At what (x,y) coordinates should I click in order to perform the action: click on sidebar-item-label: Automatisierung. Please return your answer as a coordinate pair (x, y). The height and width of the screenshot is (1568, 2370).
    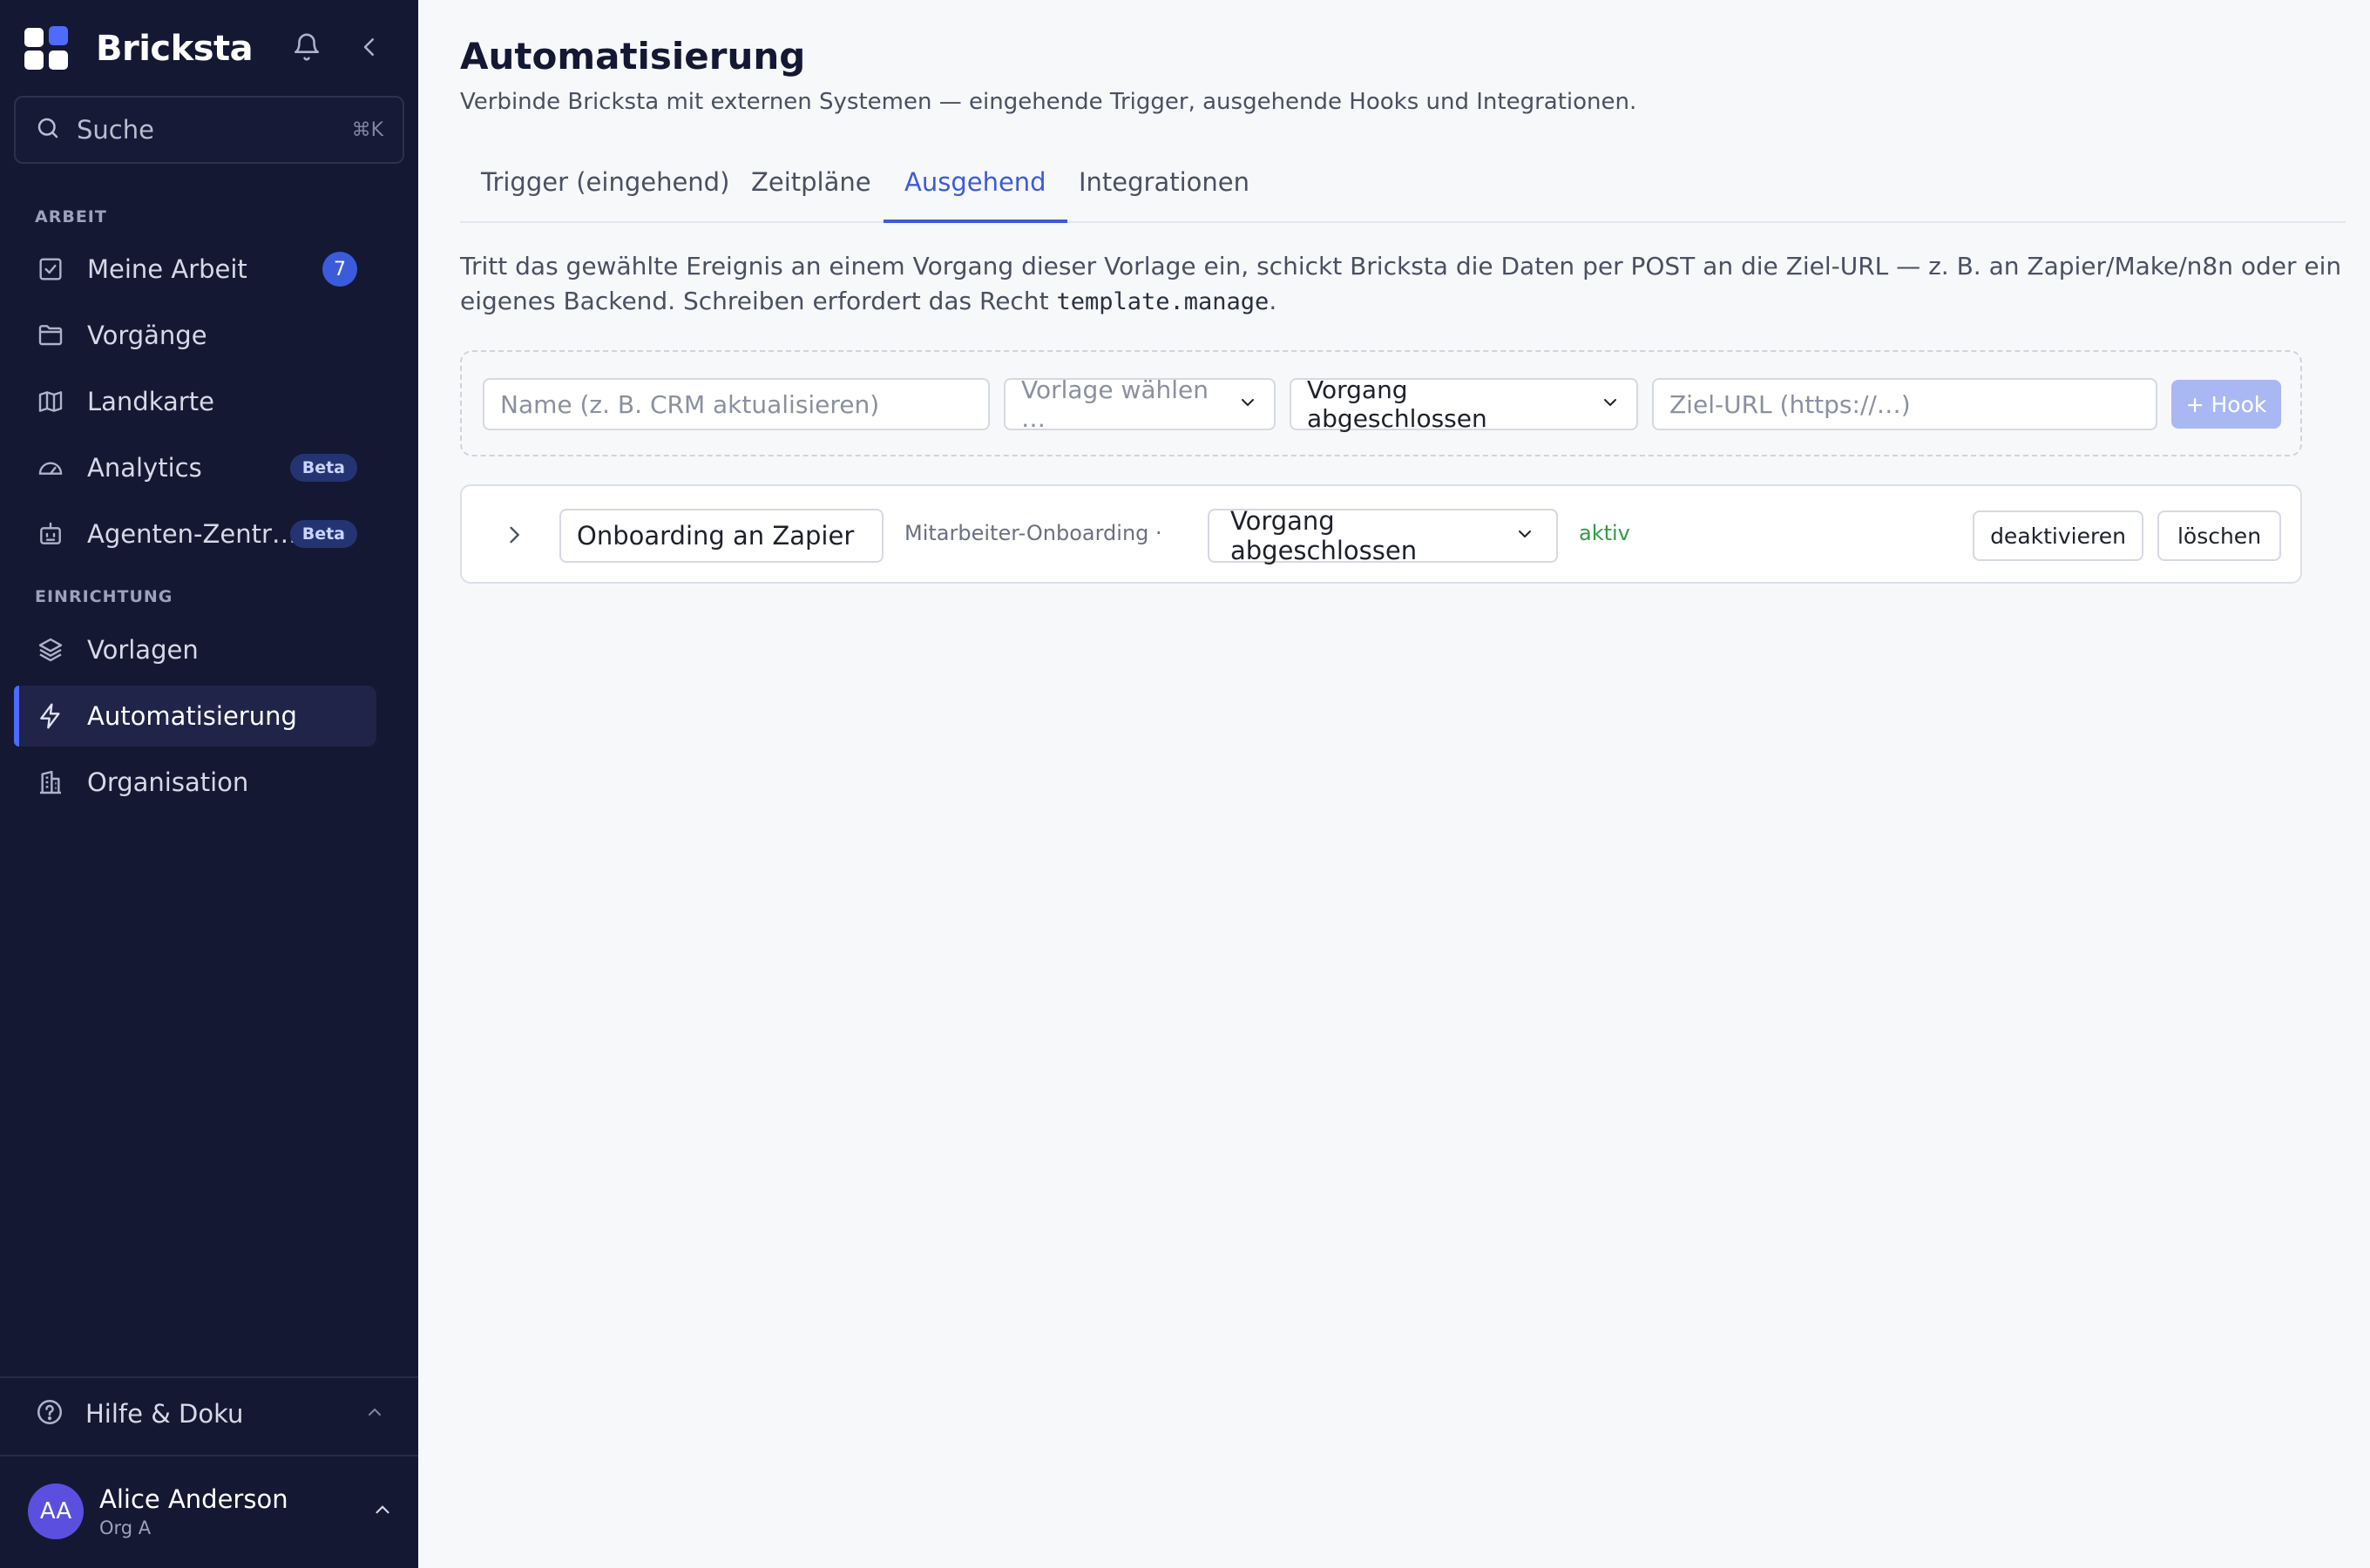
    Looking at the image, I should click on (192, 716).